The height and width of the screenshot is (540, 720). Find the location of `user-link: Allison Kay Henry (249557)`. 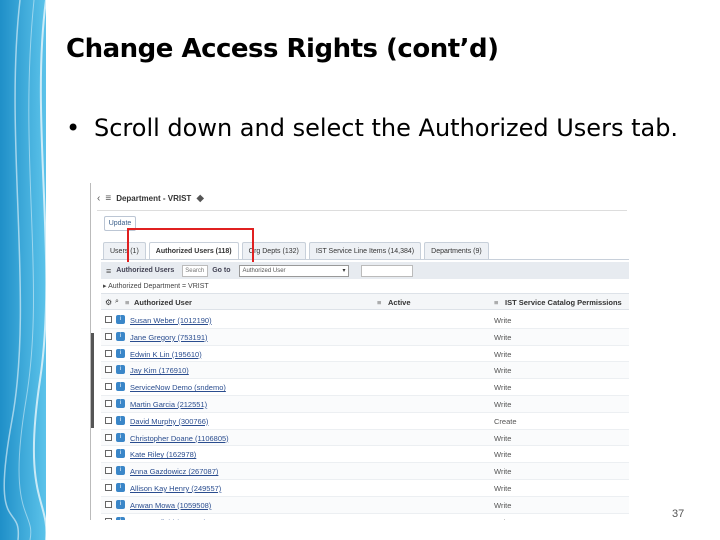

user-link: Allison Kay Henry (249557) is located at coordinates (175, 488).